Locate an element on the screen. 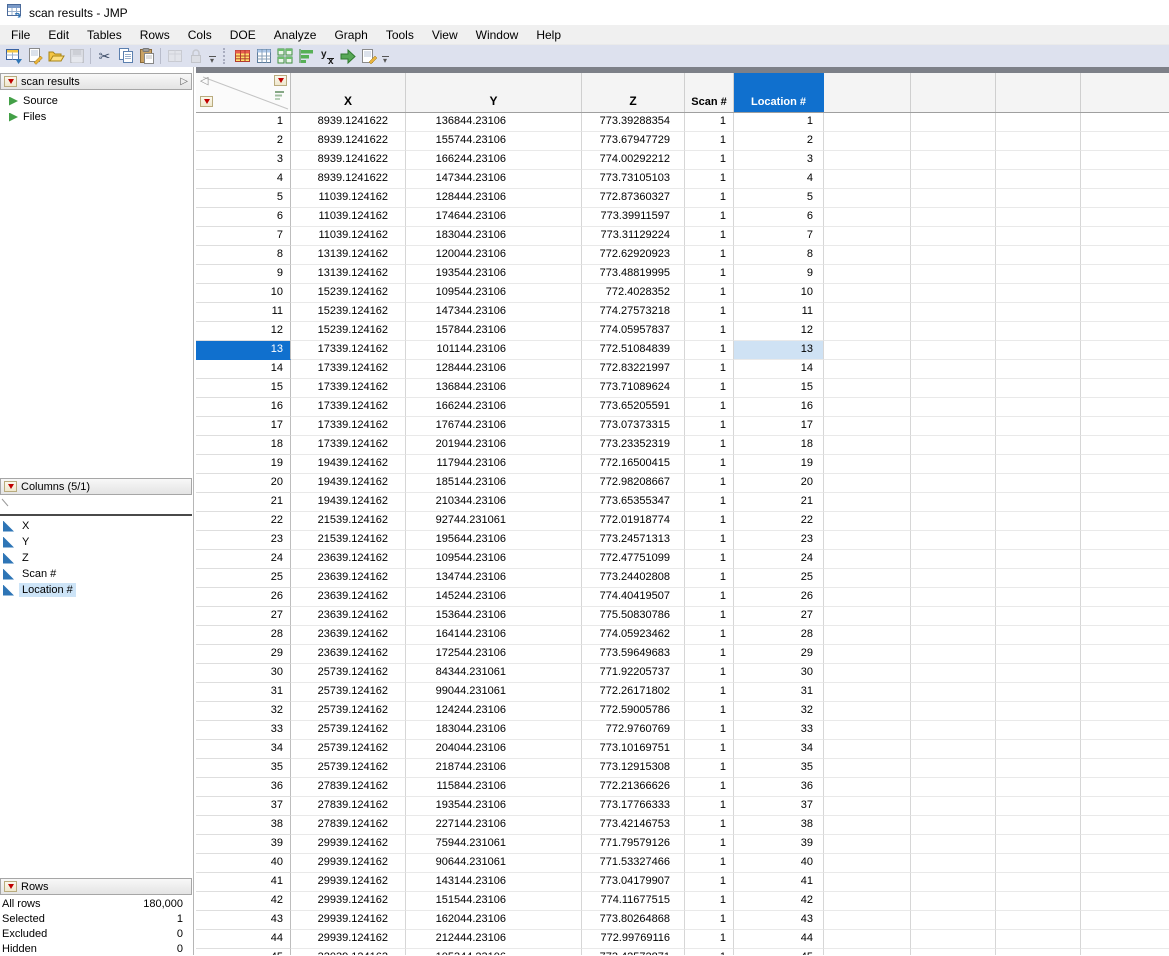 This screenshot has height=956, width=1169. column-list-item-location-: Location # is located at coordinates (96, 590).